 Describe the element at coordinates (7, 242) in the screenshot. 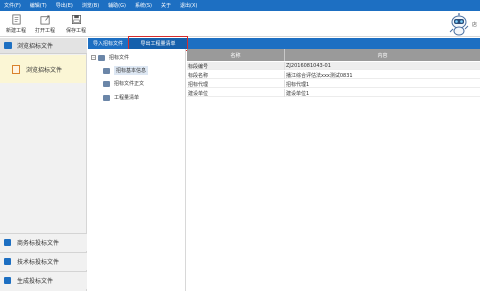

I see `business-bid-icon` at that location.